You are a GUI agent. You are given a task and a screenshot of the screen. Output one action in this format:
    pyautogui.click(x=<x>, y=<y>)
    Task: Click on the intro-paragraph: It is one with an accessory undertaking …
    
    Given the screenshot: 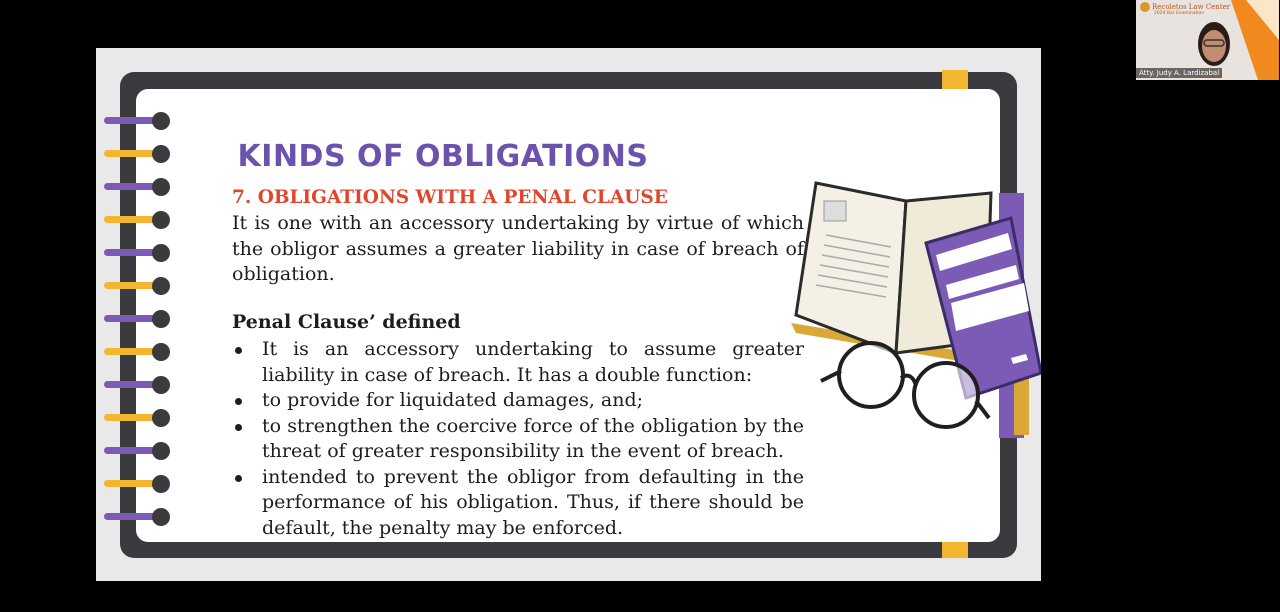 What is the action you would take?
    pyautogui.click(x=518, y=248)
    